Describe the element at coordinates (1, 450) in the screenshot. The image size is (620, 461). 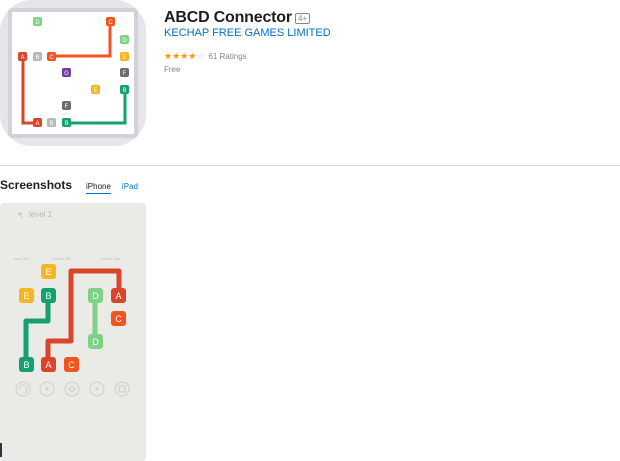
I see `cursor-marker` at that location.